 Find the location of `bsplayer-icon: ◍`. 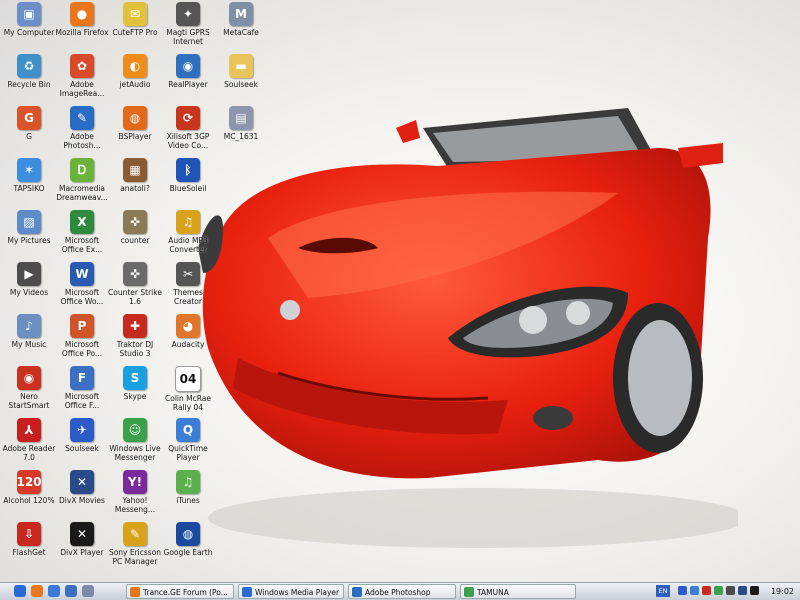

bsplayer-icon: ◍ is located at coordinates (135, 118).